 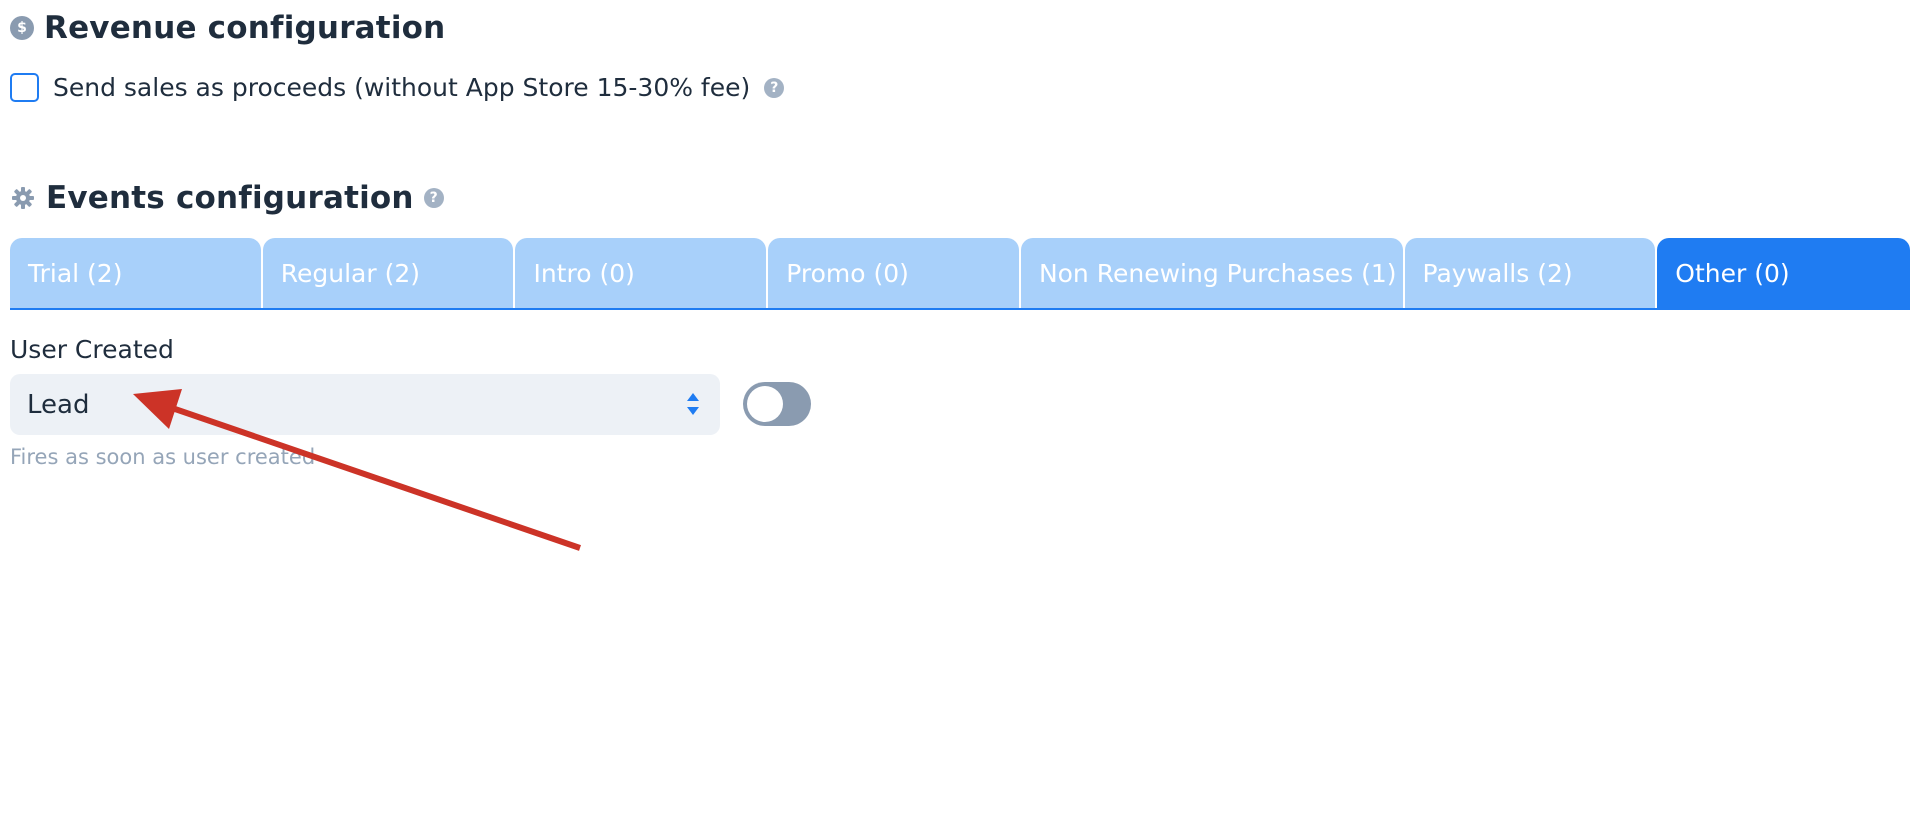 What do you see at coordinates (765, 404) in the screenshot?
I see `toggle-knob` at bounding box center [765, 404].